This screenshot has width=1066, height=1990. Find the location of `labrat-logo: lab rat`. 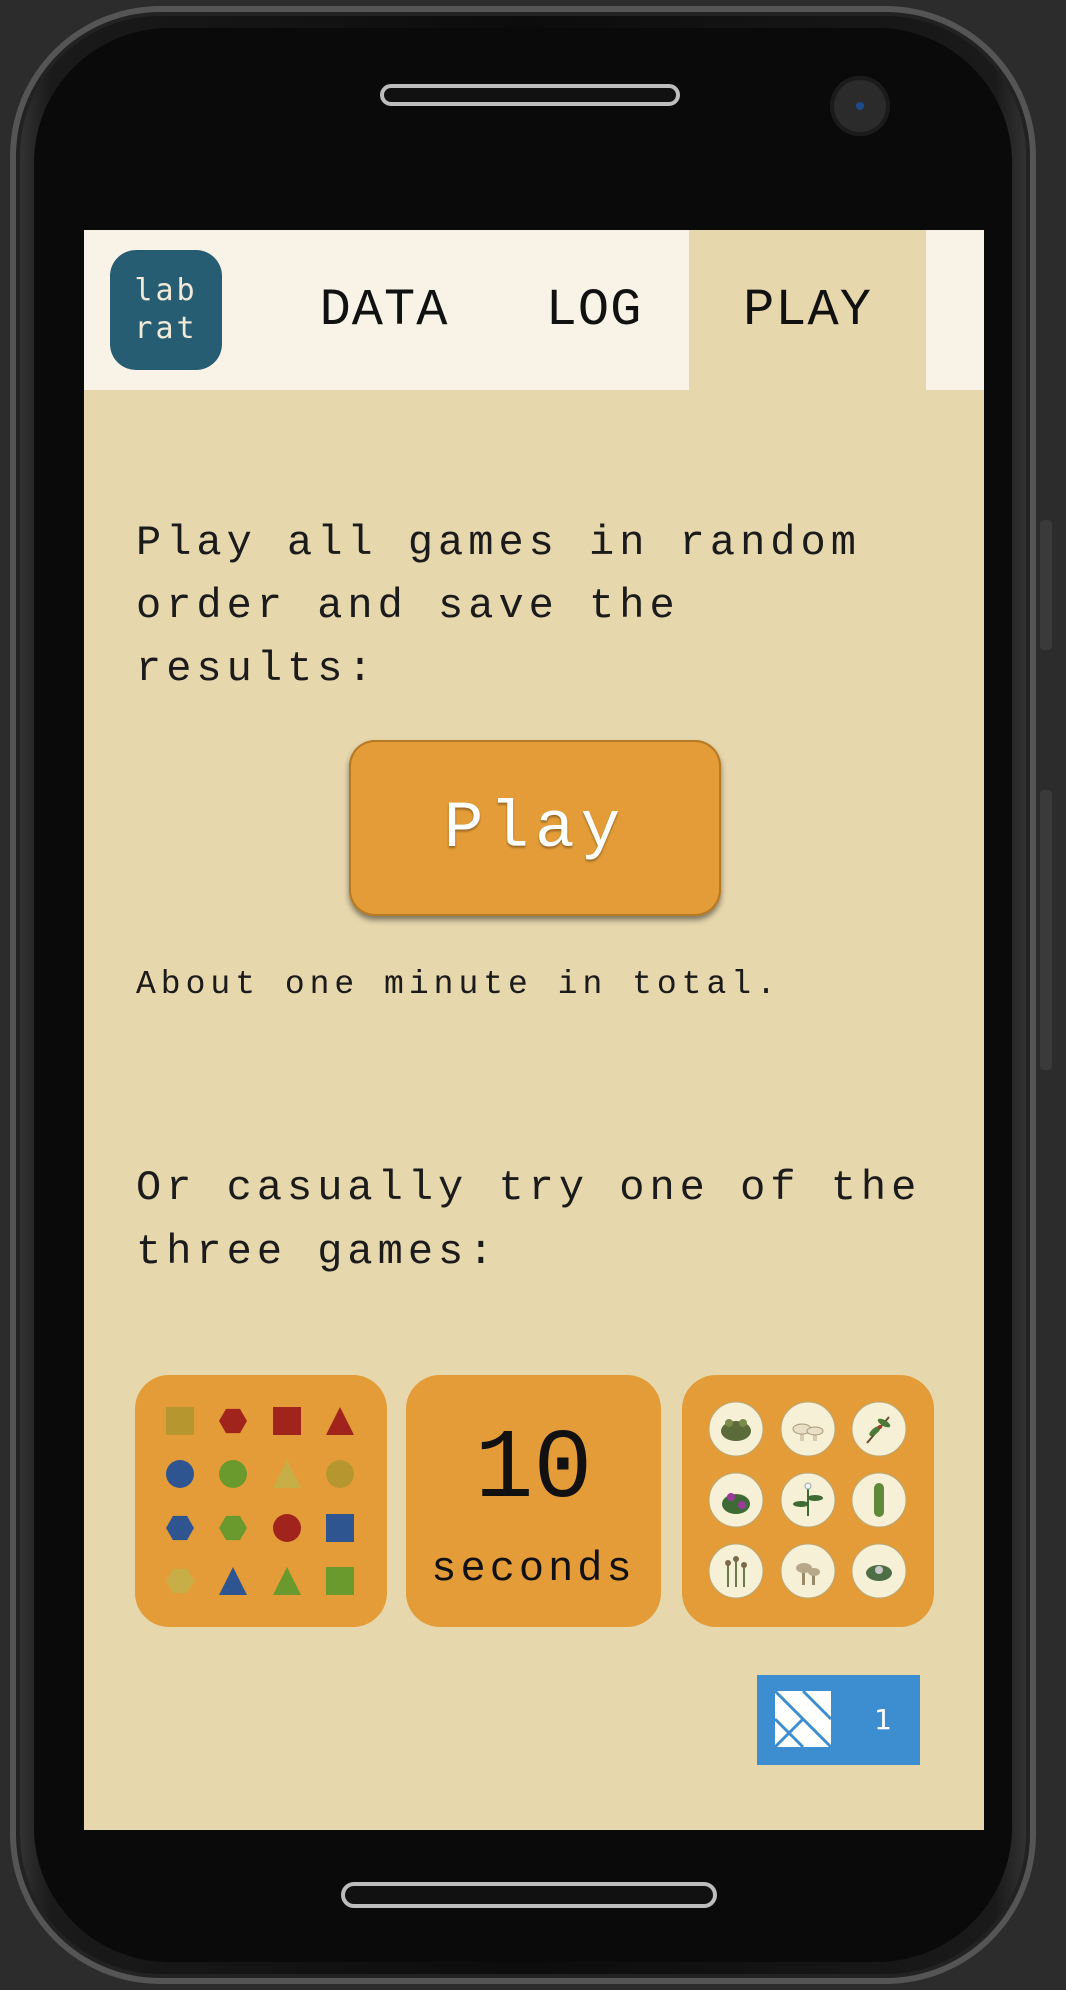

labrat-logo: lab rat is located at coordinates (166, 310).